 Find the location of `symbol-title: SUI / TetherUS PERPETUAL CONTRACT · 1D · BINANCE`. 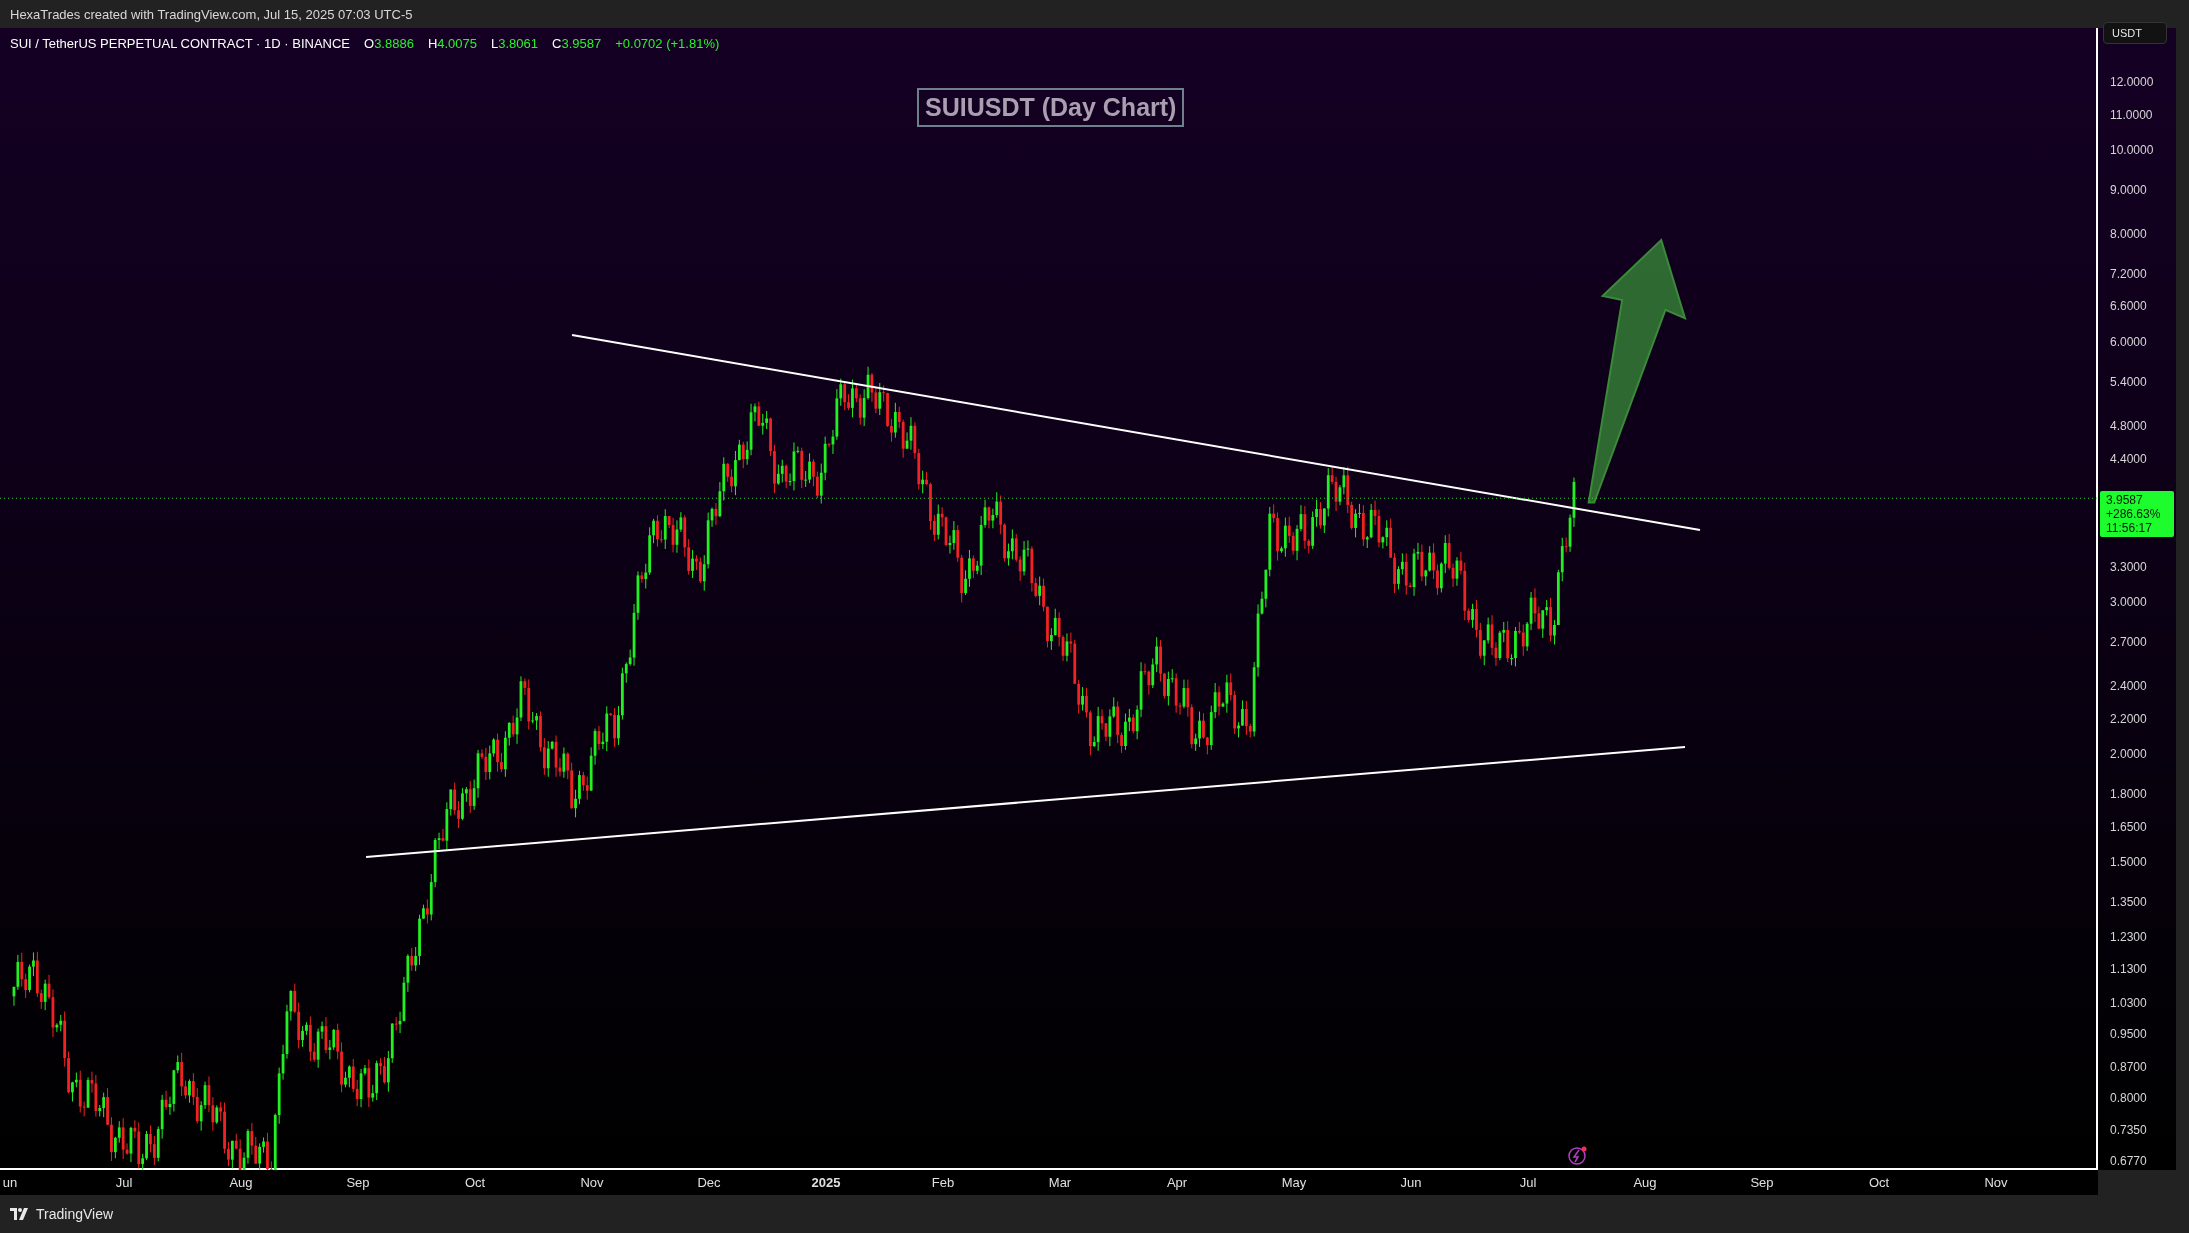

symbol-title: SUI / TetherUS PERPETUAL CONTRACT · 1D · BINANCE is located at coordinates (180, 43).